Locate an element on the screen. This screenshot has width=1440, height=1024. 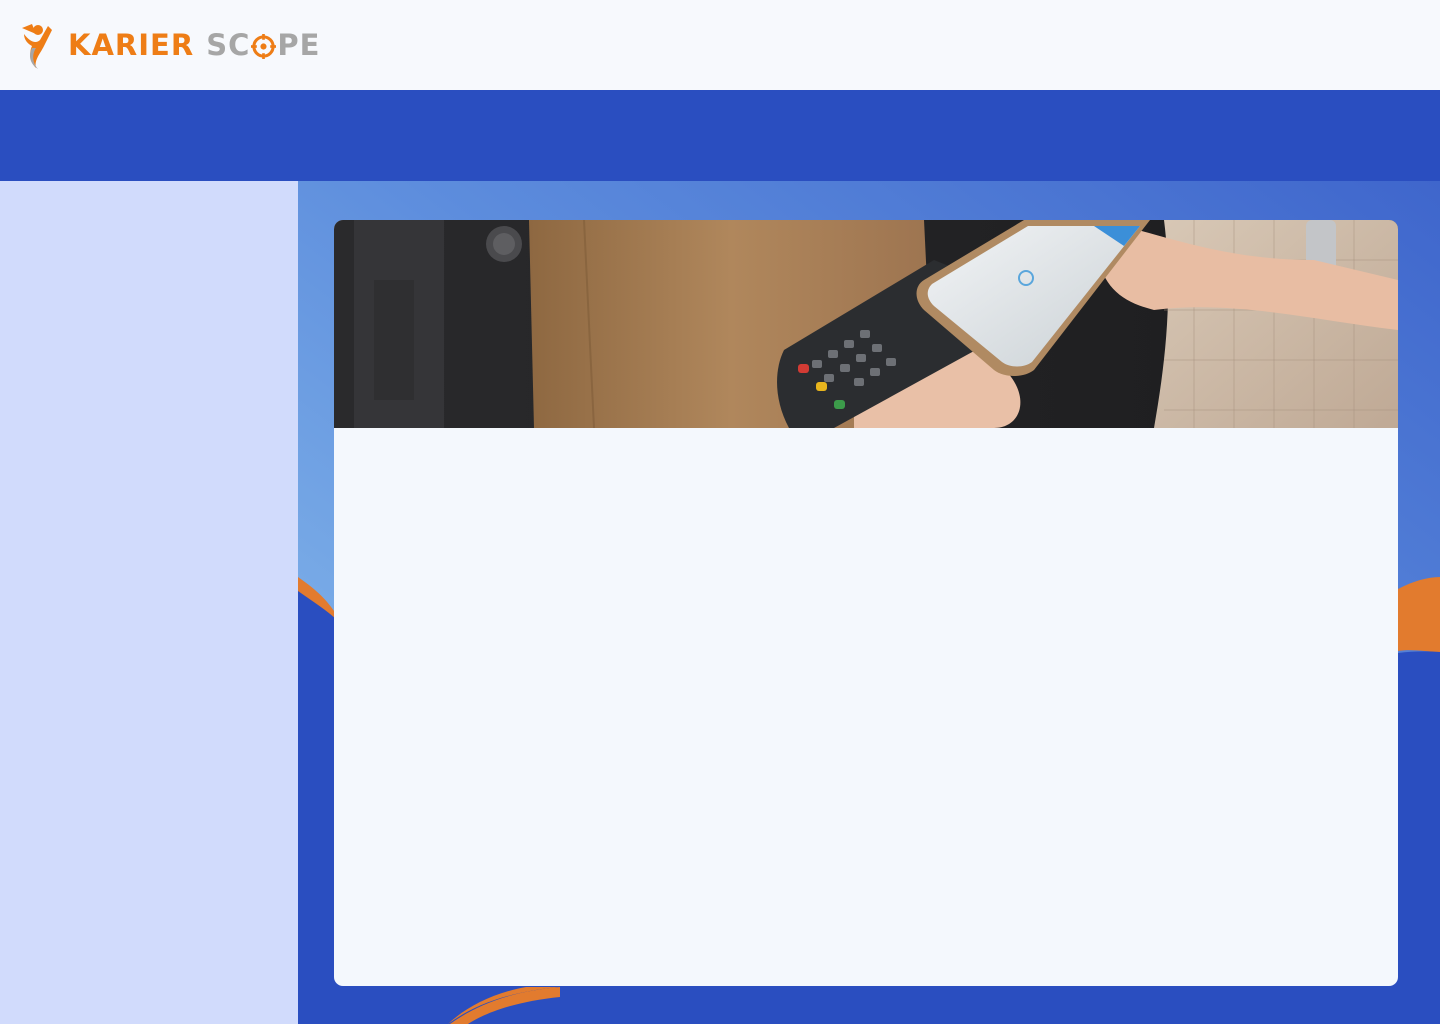
brand-secondary: SC PE is located at coordinates (263, 45).